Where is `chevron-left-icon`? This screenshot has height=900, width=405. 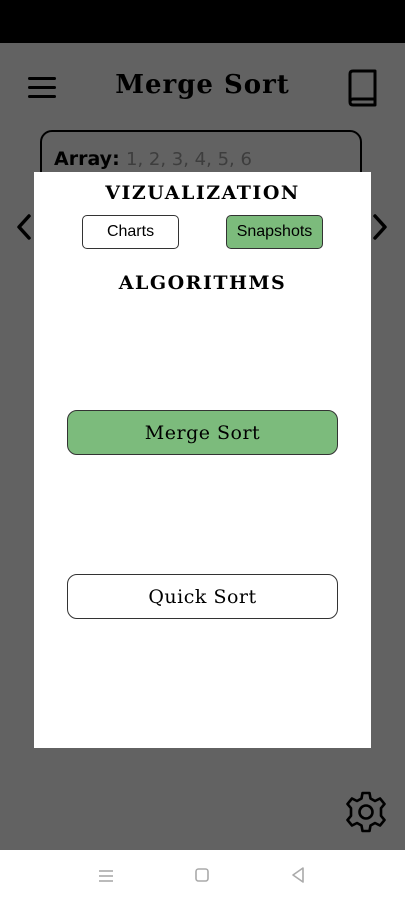 chevron-left-icon is located at coordinates (25, 227).